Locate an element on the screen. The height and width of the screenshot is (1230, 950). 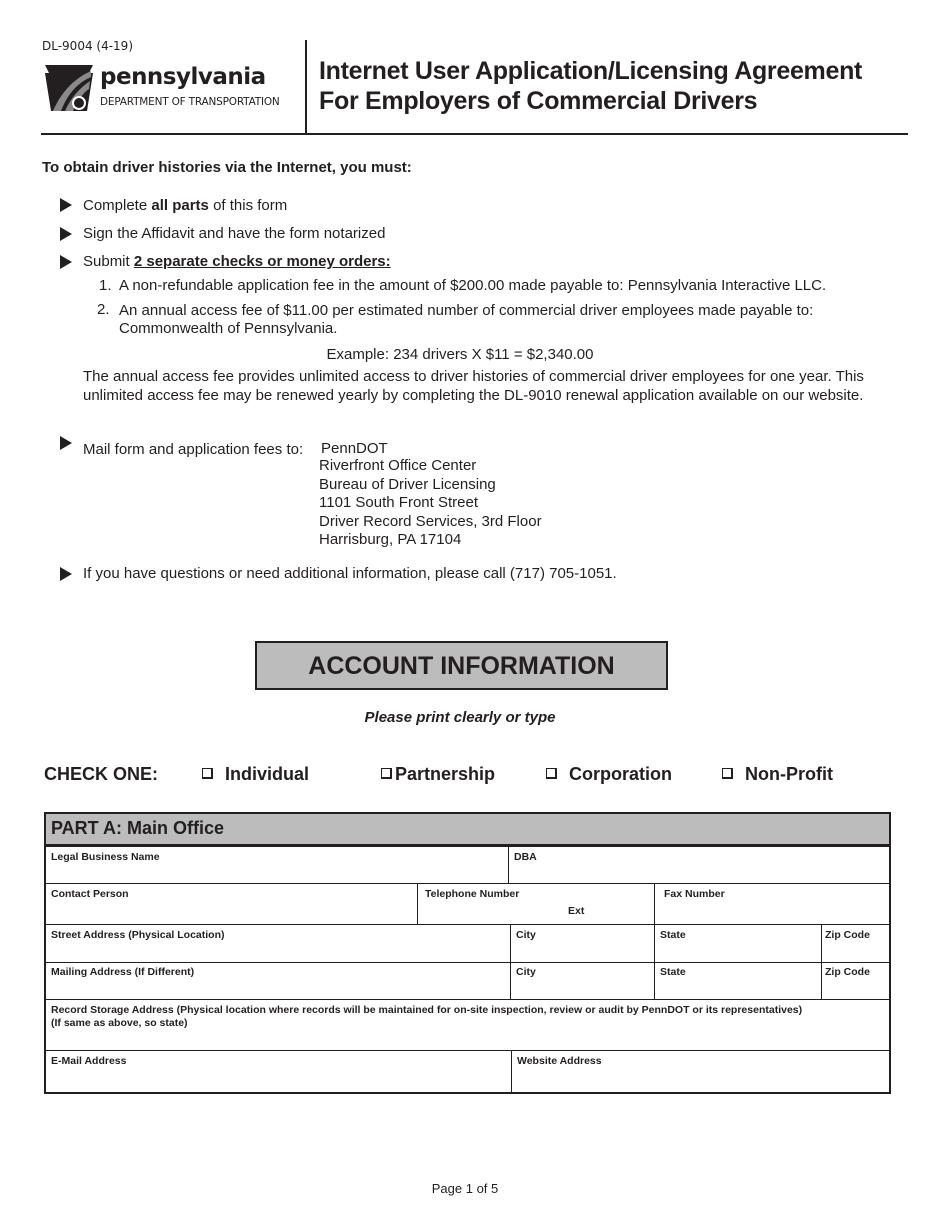
field-state: State is located at coordinates (738, 944).